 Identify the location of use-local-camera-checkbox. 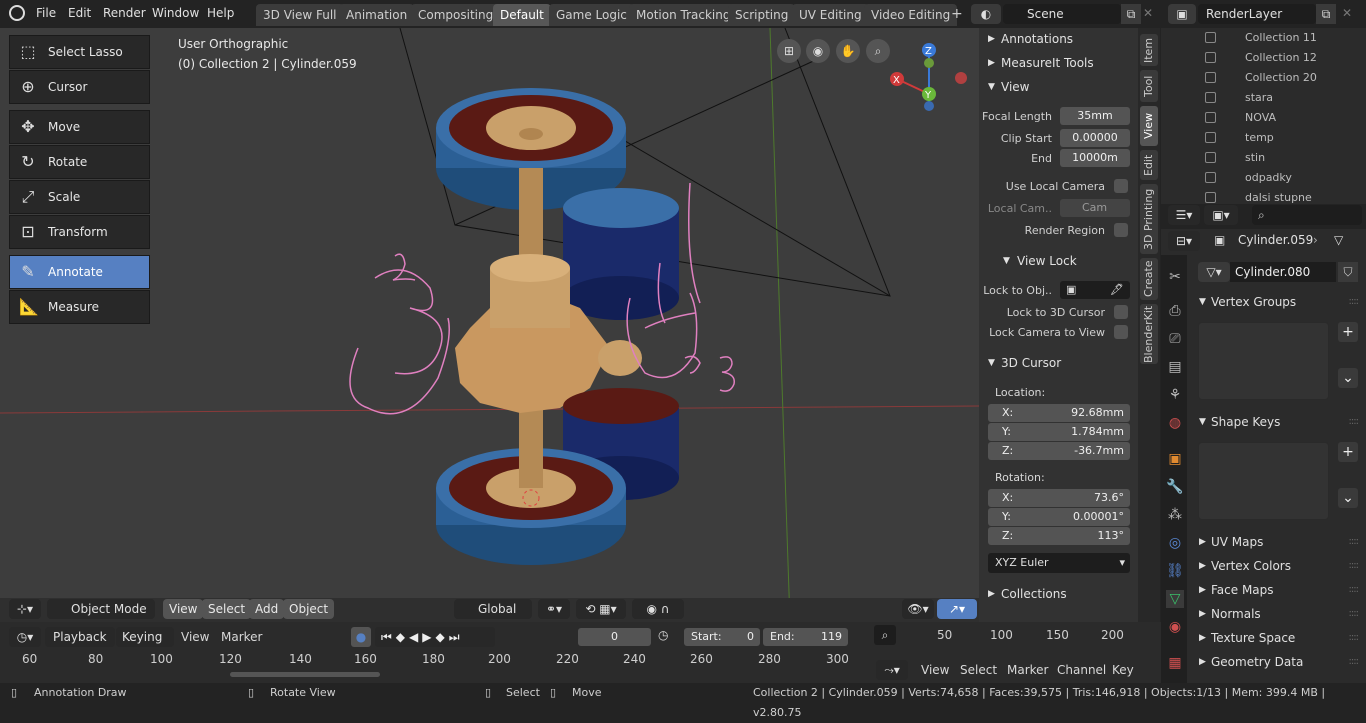
(1121, 186).